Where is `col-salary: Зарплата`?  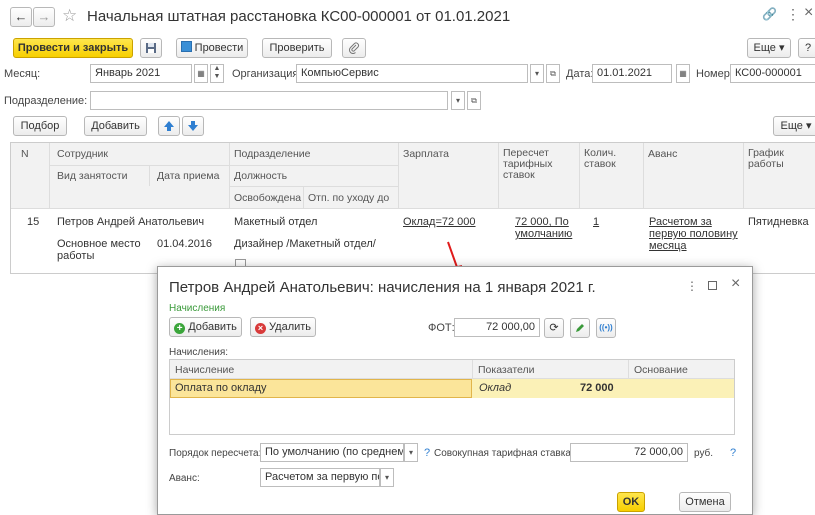 col-salary: Зарплата is located at coordinates (426, 154).